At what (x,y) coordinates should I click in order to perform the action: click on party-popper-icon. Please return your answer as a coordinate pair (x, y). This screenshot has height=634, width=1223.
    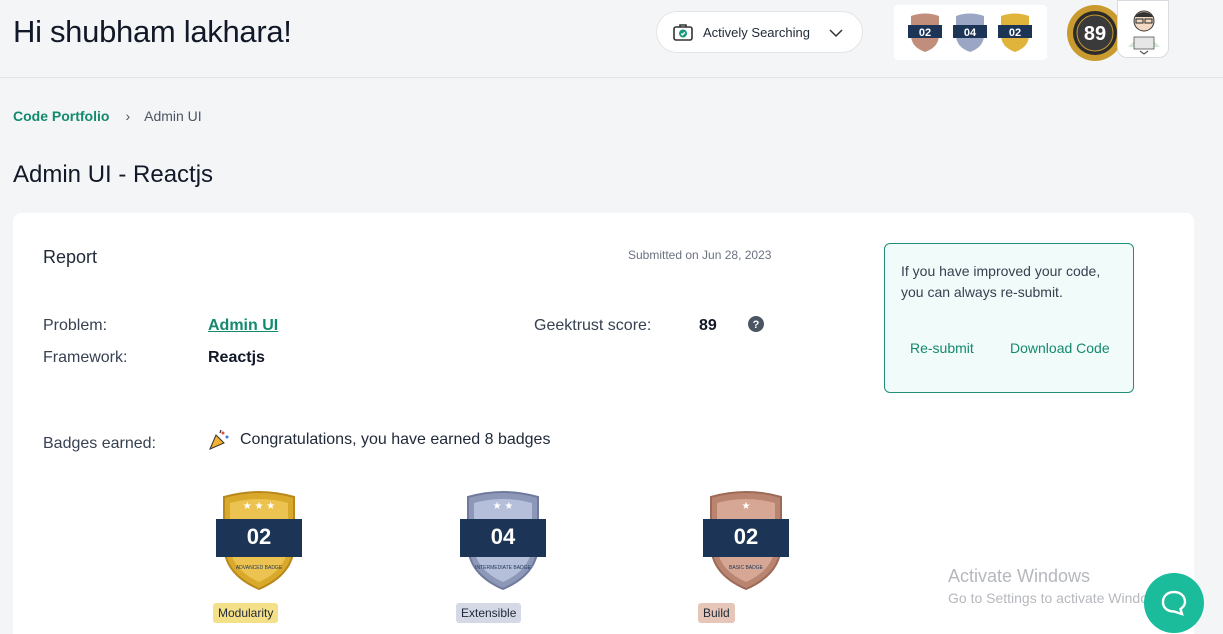
    Looking at the image, I should click on (219, 439).